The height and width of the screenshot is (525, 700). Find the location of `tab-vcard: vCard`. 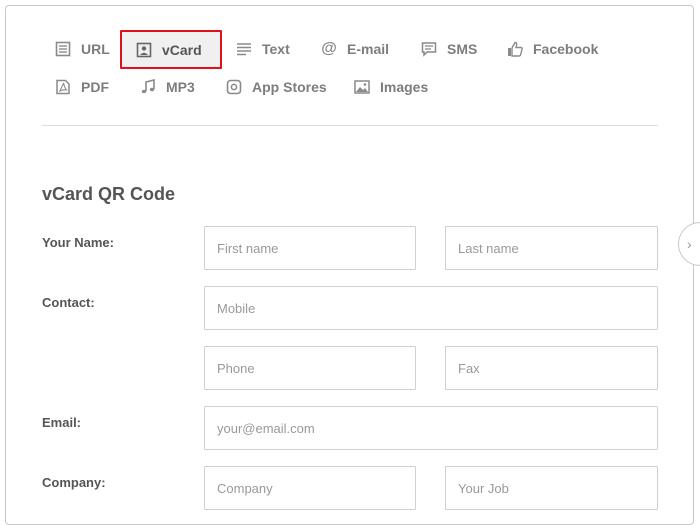

tab-vcard: vCard is located at coordinates (171, 49).